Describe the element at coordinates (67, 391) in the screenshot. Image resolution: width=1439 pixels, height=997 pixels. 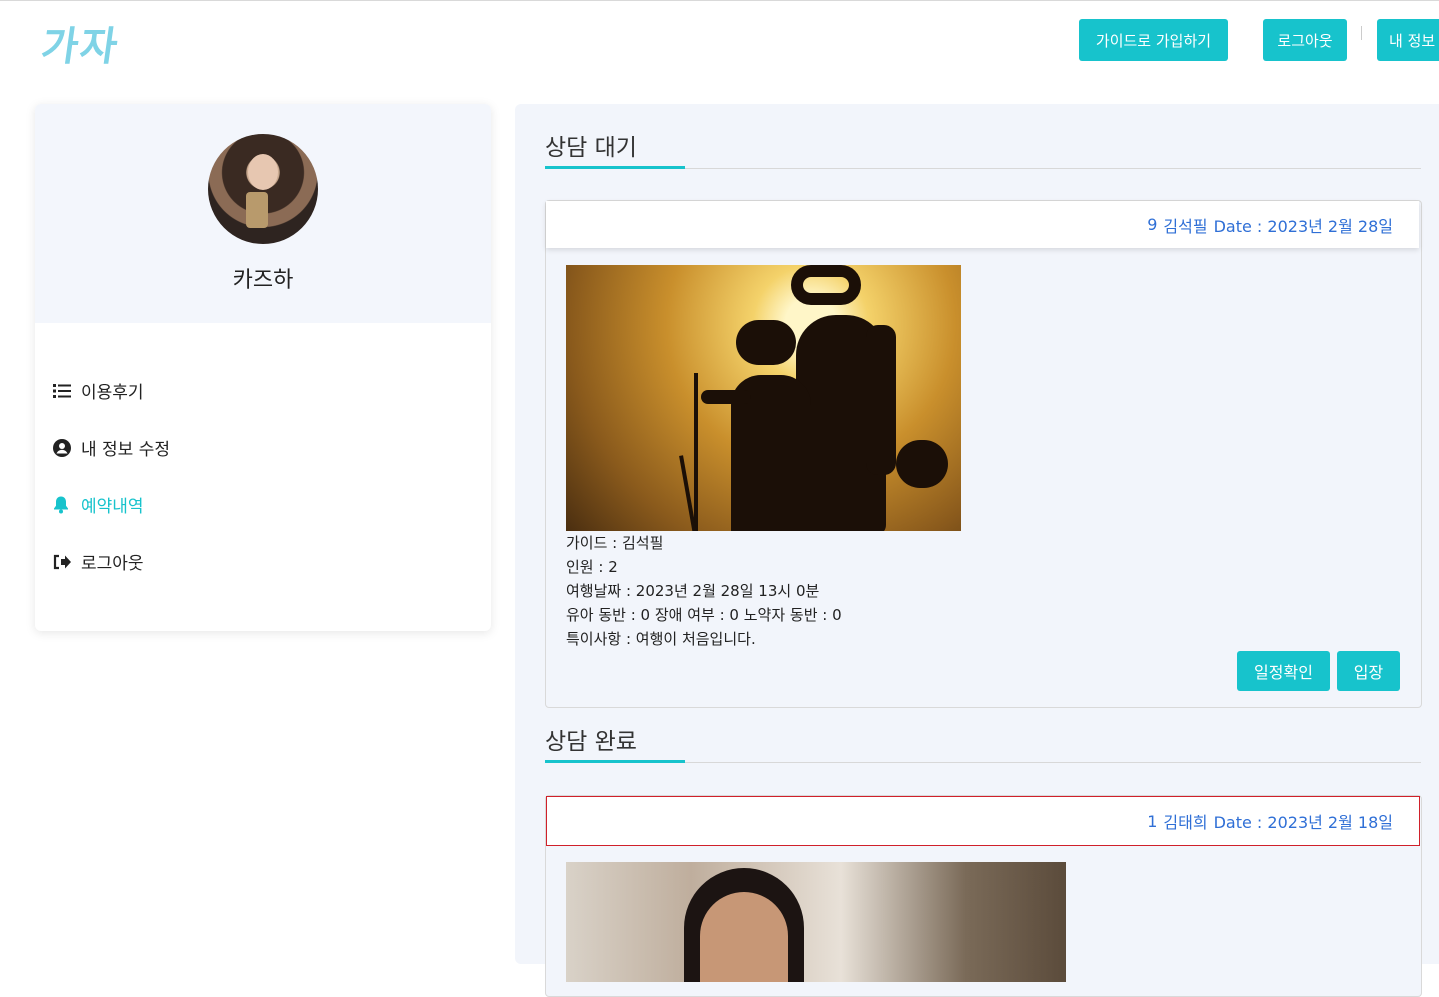
I see `list-icon` at that location.